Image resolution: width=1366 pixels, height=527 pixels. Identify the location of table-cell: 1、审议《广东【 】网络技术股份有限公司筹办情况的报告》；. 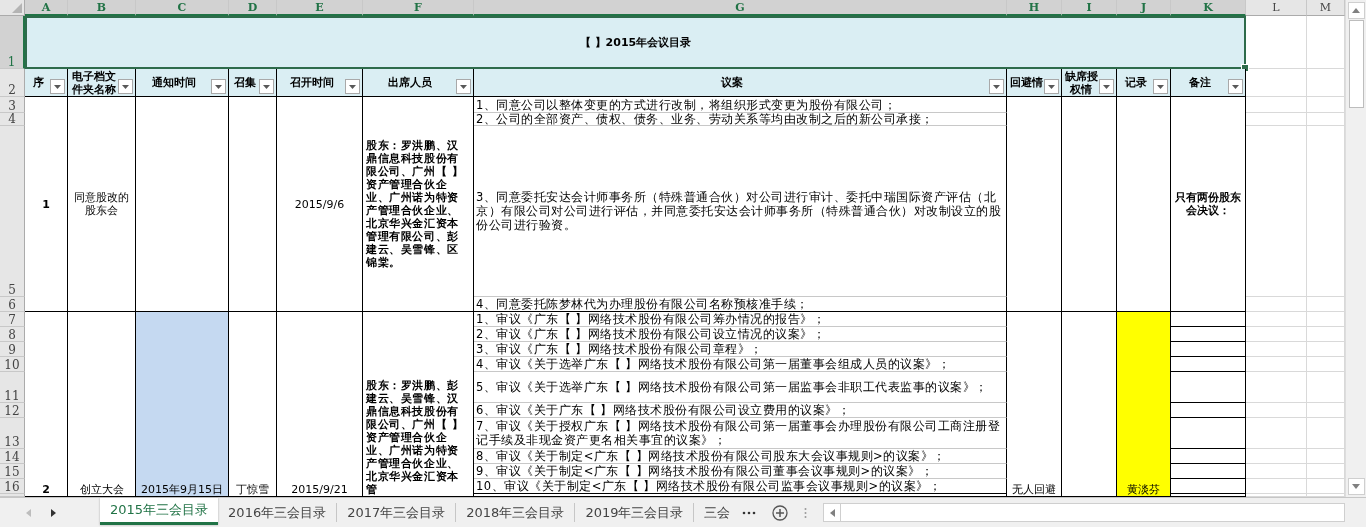
(740, 319).